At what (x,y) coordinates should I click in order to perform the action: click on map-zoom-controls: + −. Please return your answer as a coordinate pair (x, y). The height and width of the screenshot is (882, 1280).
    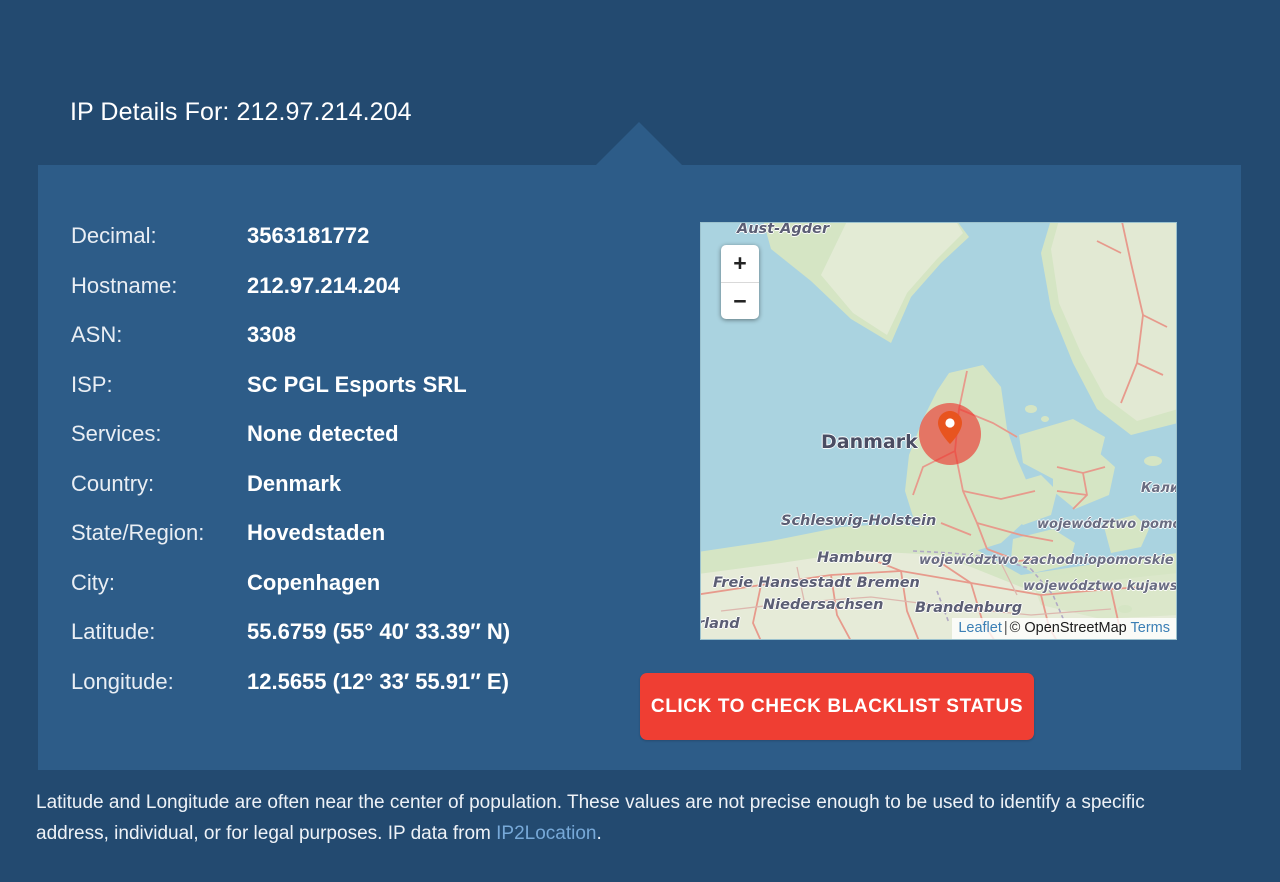
    Looking at the image, I should click on (740, 282).